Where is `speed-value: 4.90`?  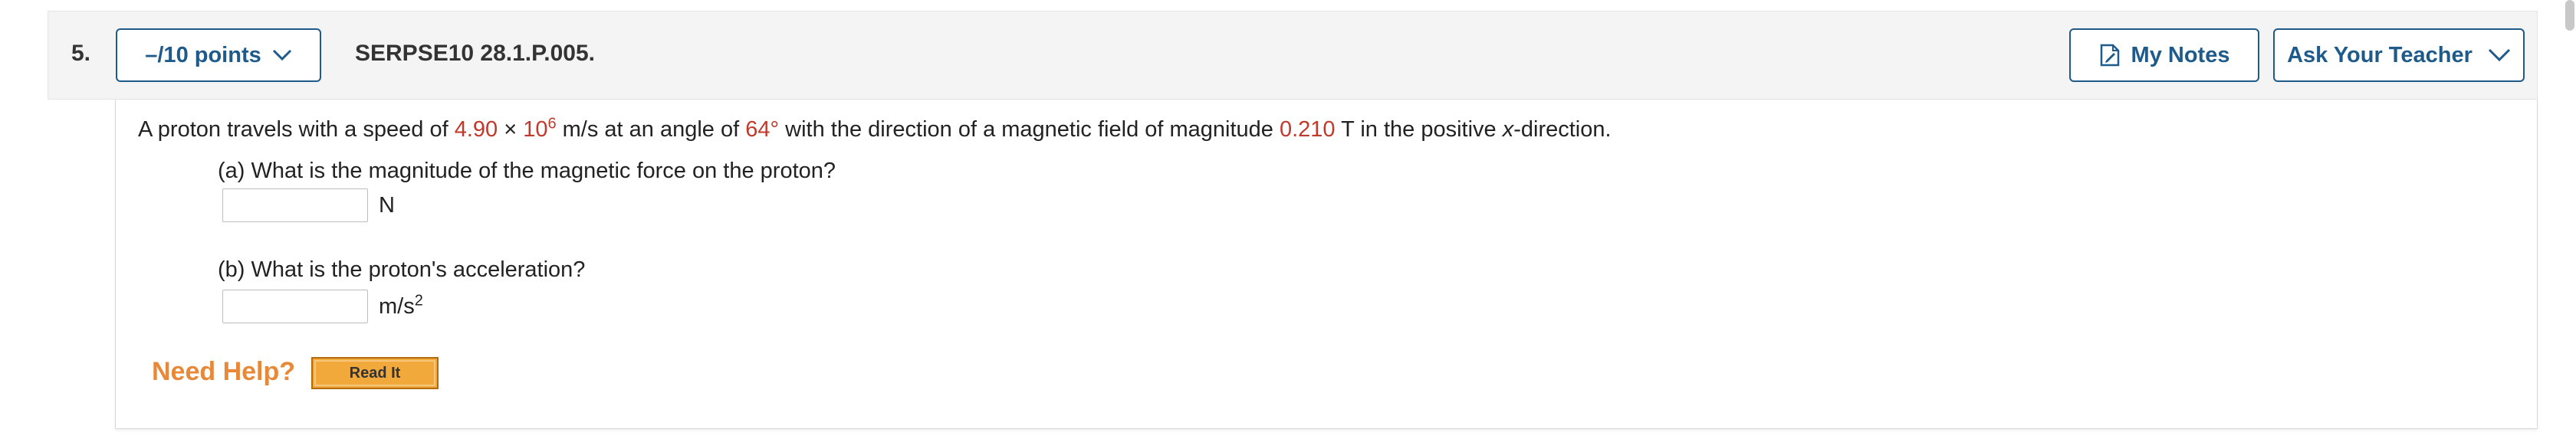 speed-value: 4.90 is located at coordinates (476, 129).